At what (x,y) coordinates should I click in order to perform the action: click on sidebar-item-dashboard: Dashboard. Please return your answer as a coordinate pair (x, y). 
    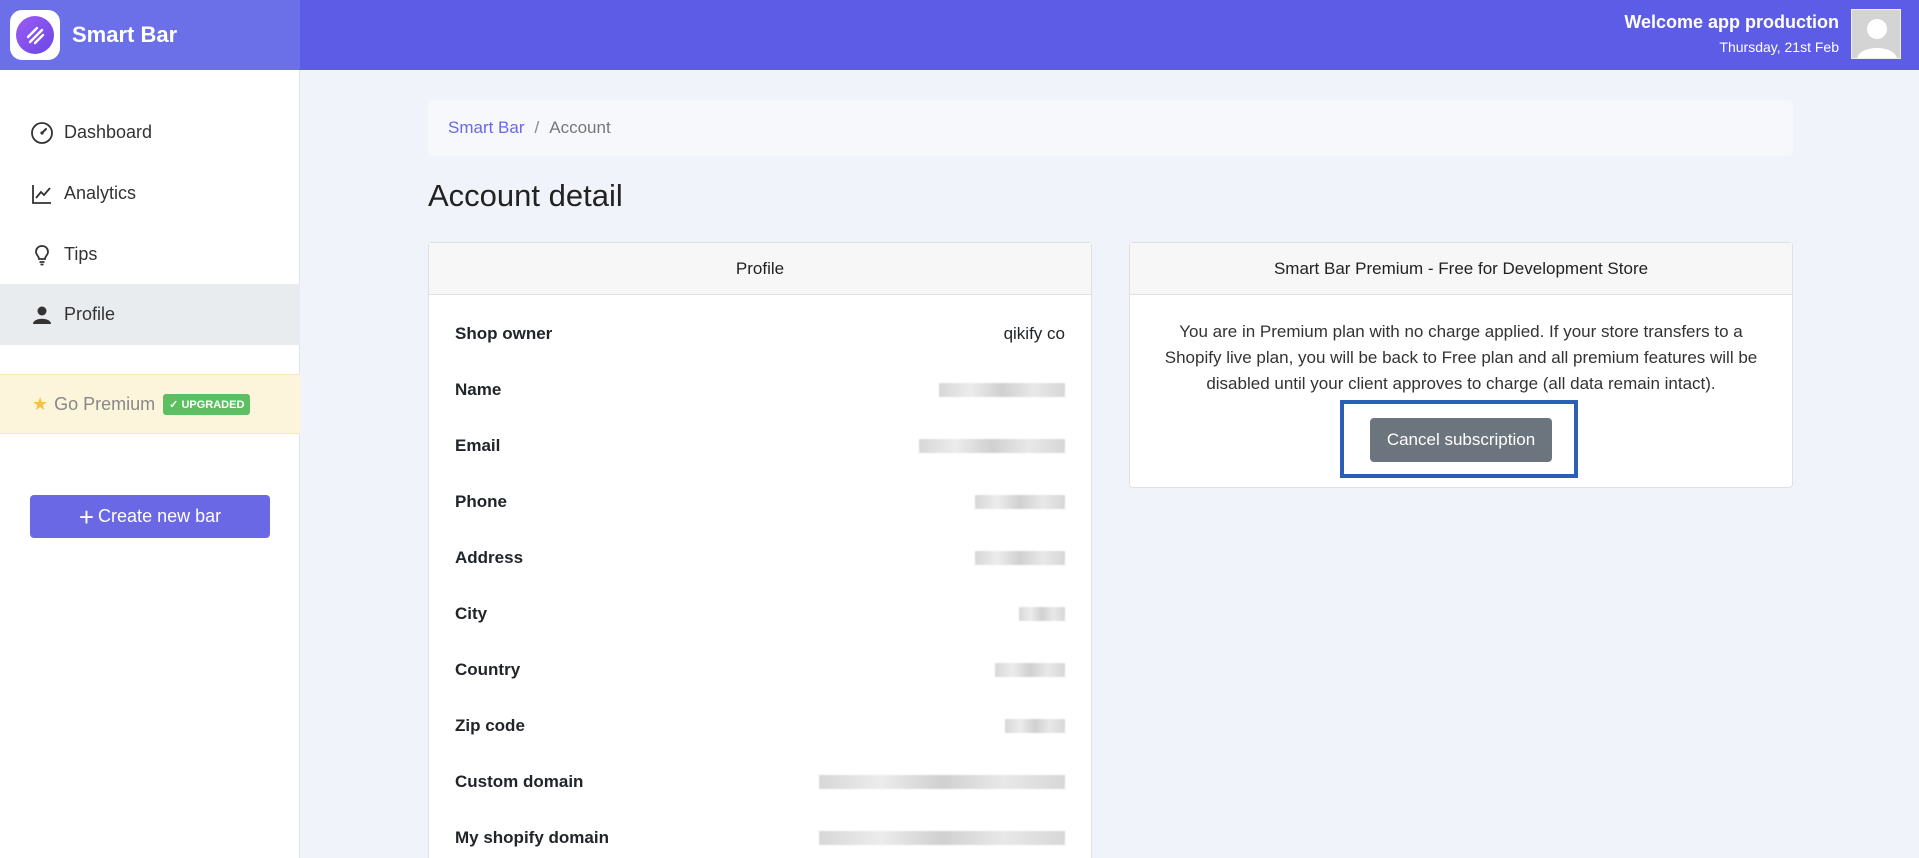
    Looking at the image, I should click on (150, 132).